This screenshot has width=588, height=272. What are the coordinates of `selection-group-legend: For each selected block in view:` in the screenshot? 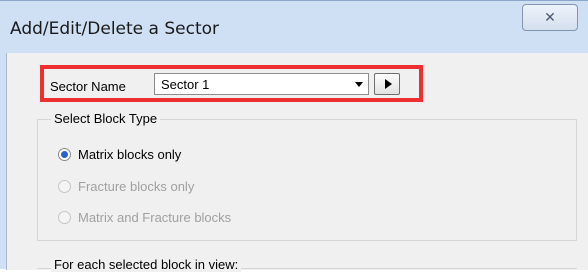 It's located at (146, 264).